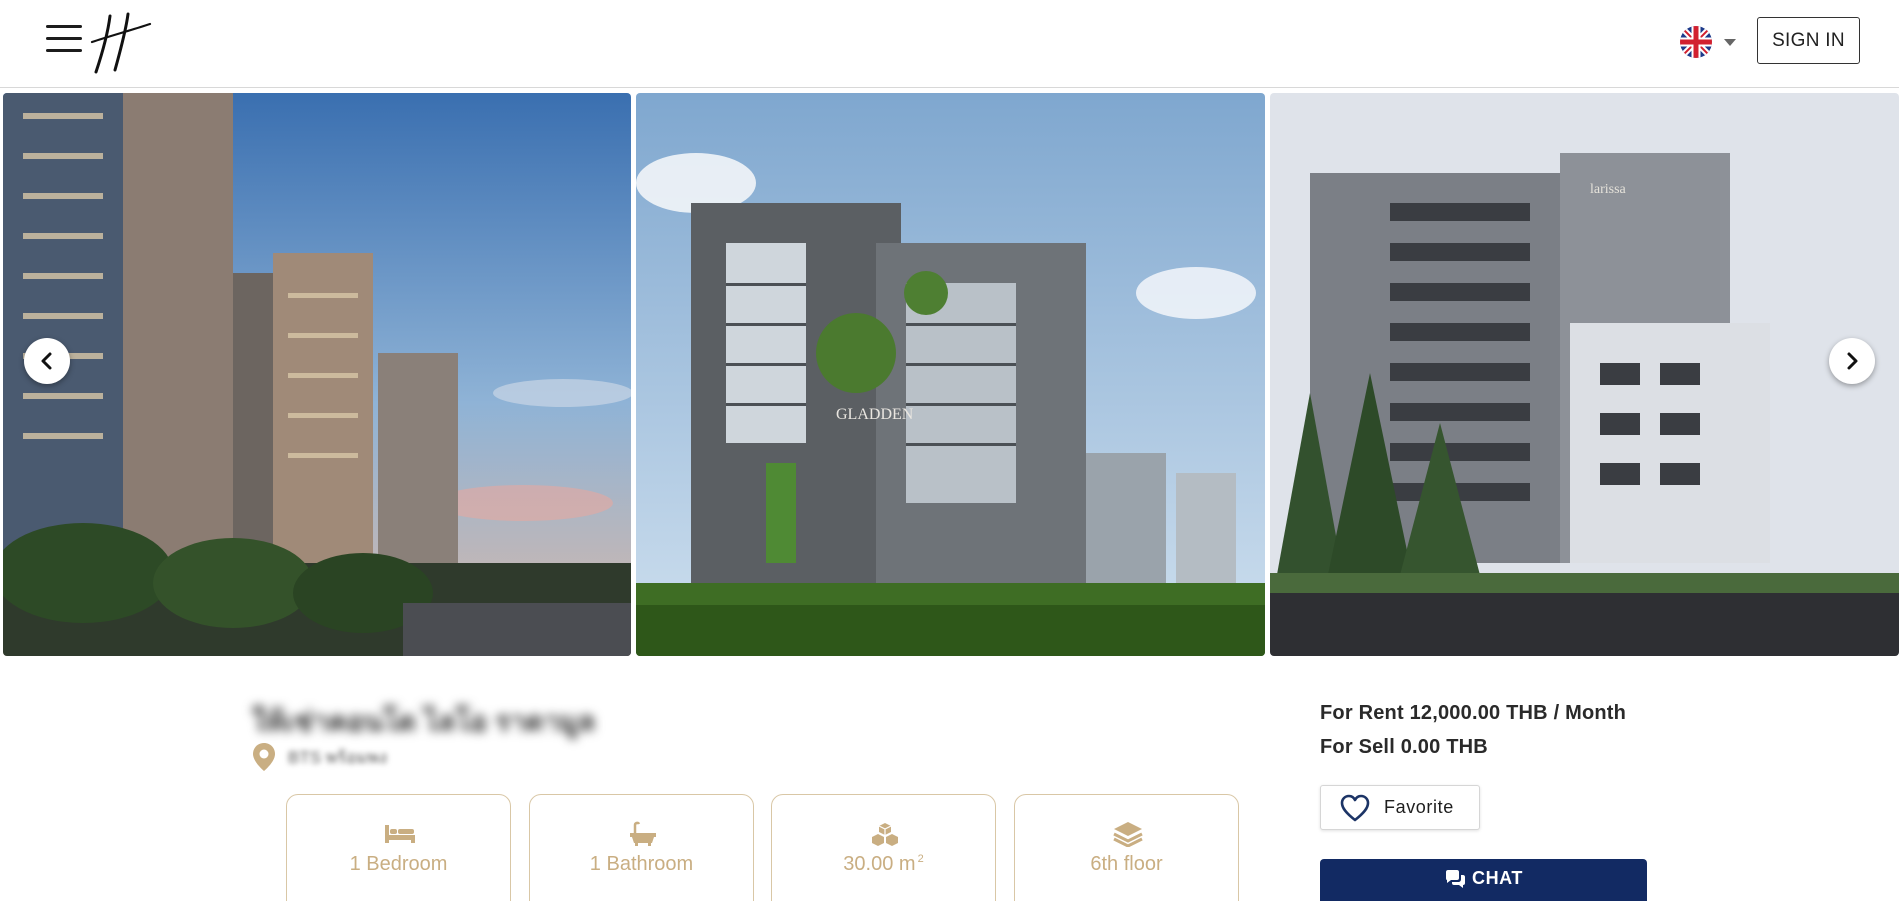  Describe the element at coordinates (641, 847) in the screenshot. I see `feature-card-bathroom: 1 Bathroom` at that location.